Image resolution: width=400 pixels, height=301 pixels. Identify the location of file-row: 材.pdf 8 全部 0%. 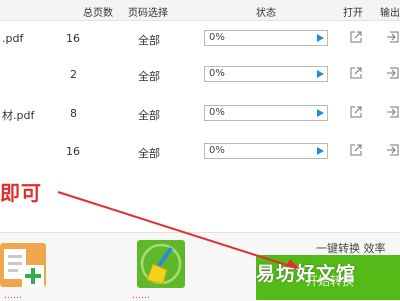
(200, 114).